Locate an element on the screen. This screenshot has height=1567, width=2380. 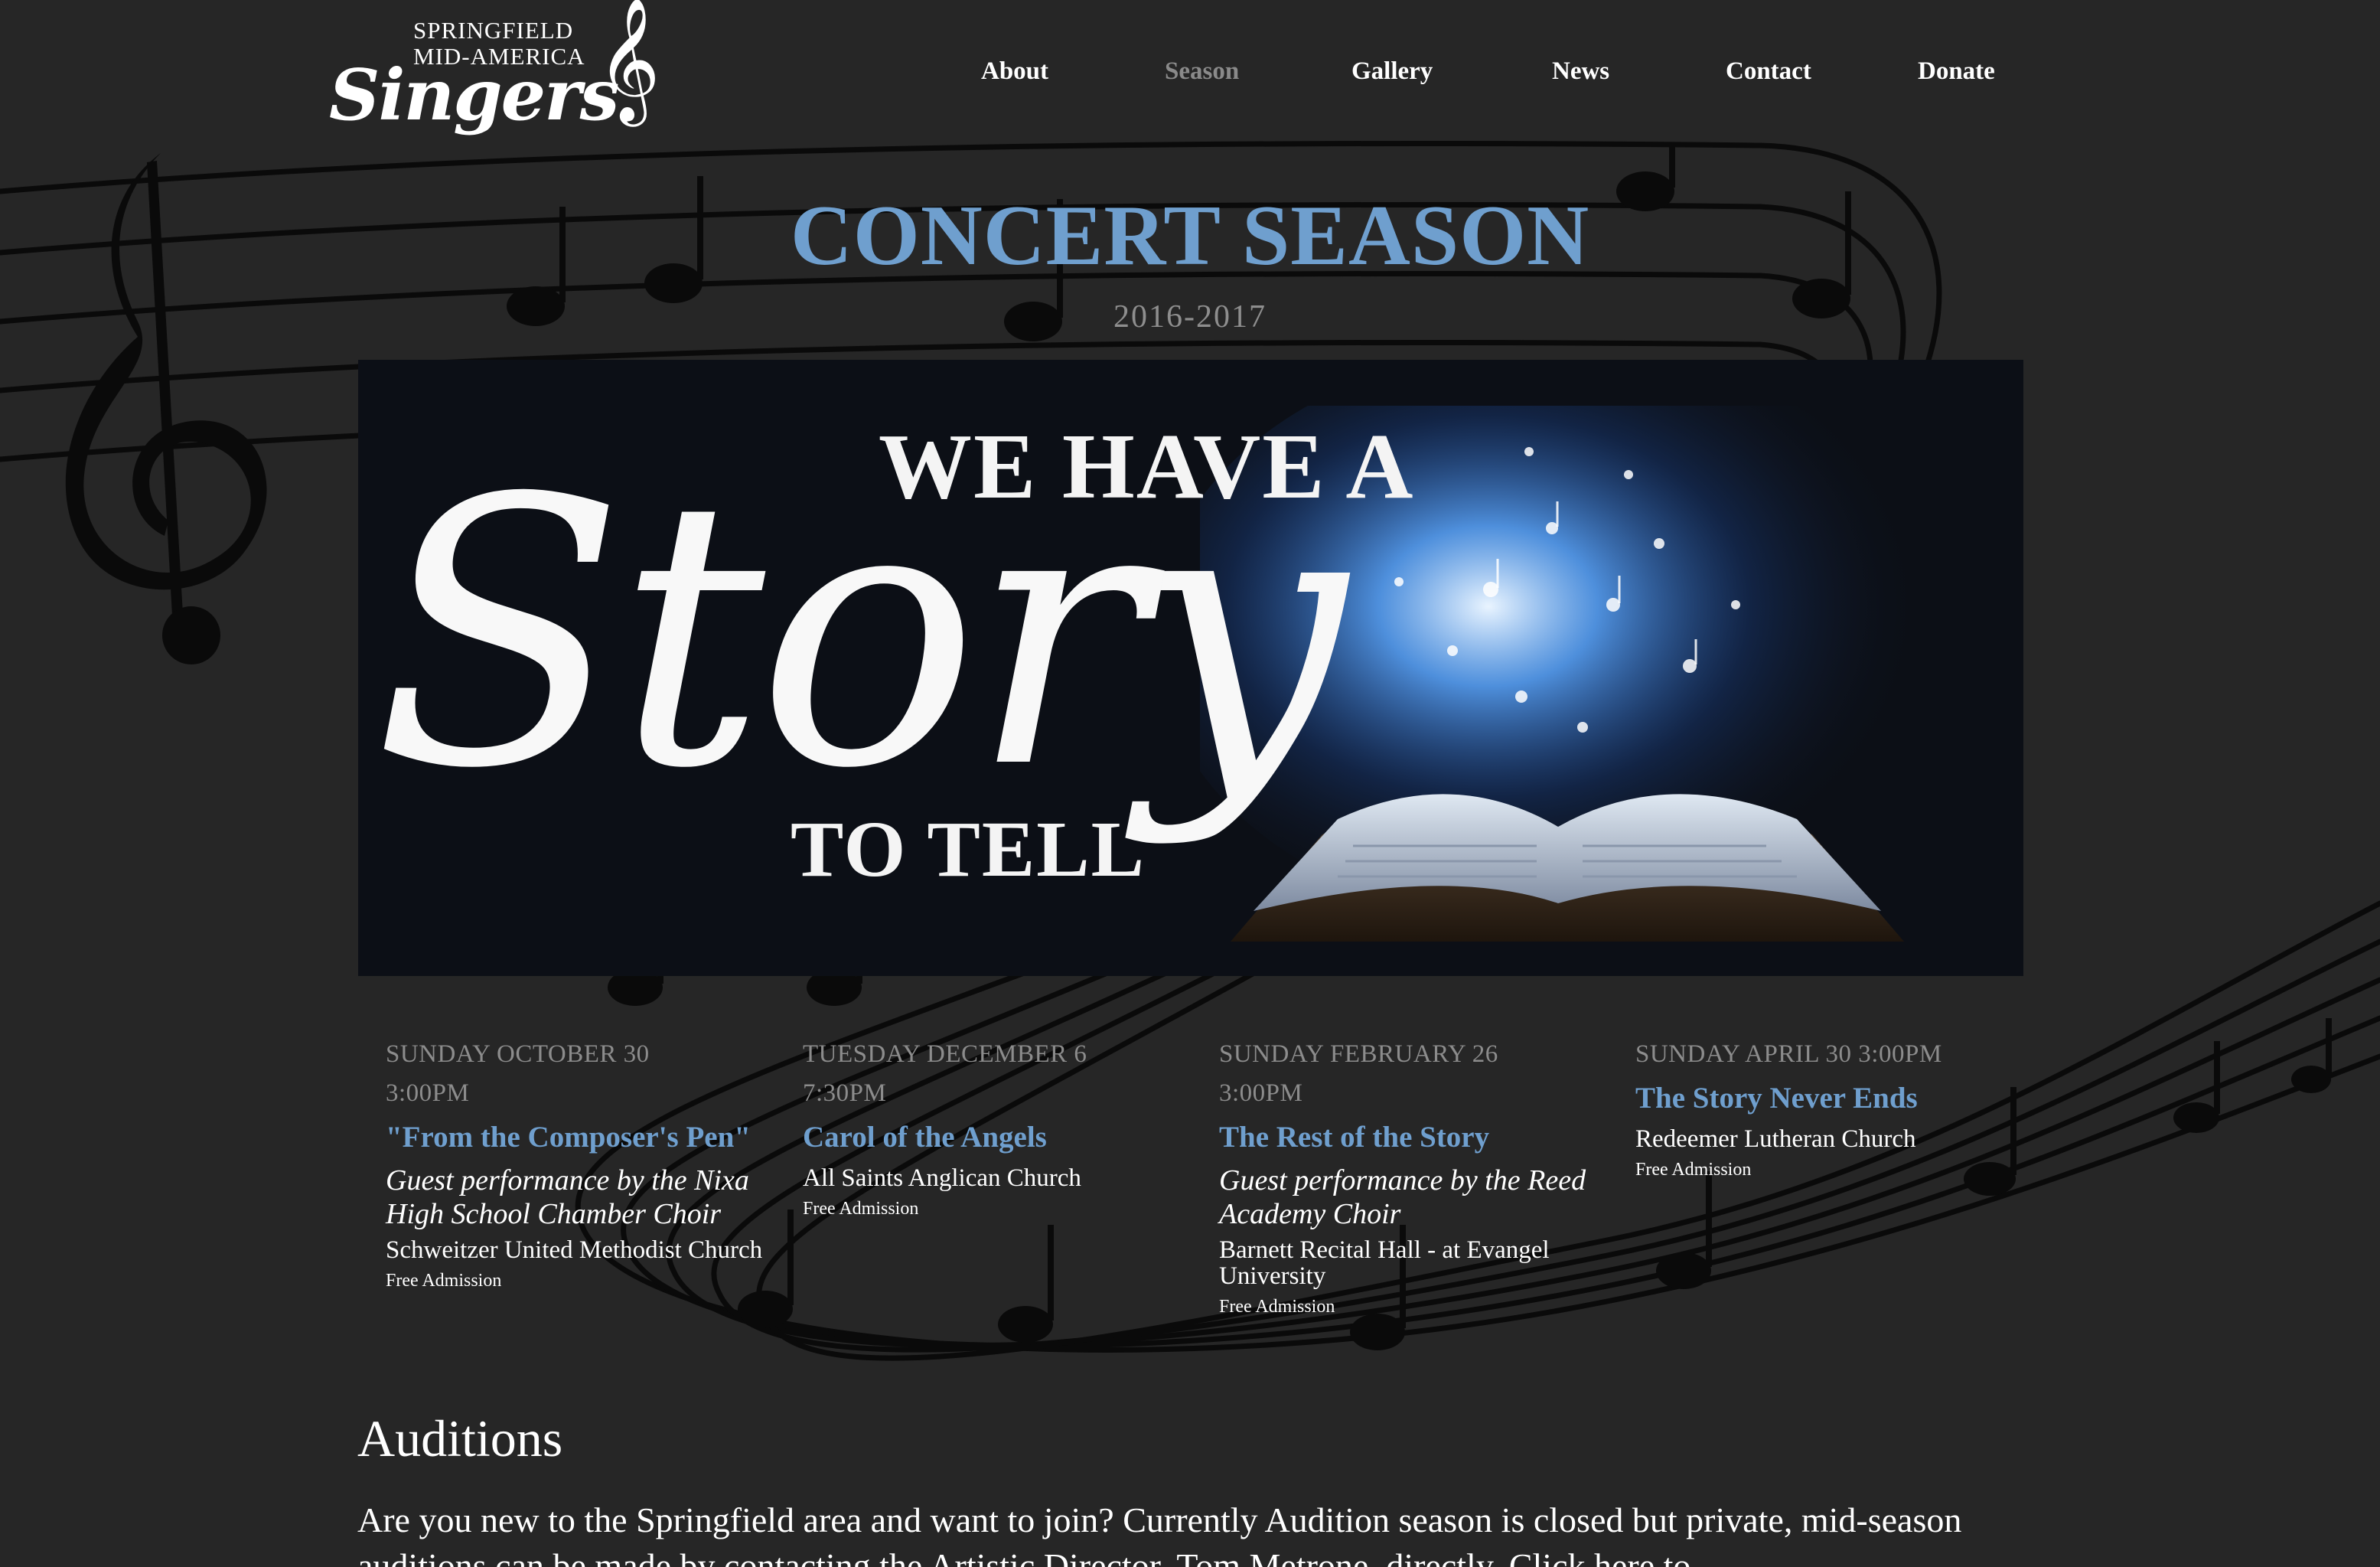
site-logo: SPRINGFIELD MID-AMERICA Singers 𝄞 is located at coordinates (494, 72).